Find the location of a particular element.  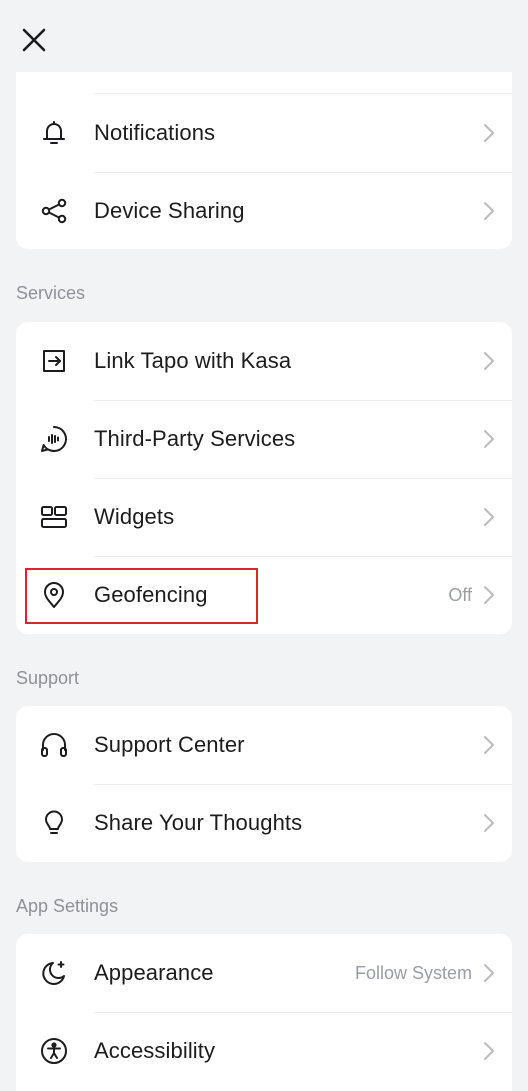

geofencing-row: Geofencing Off is located at coordinates (264, 595).